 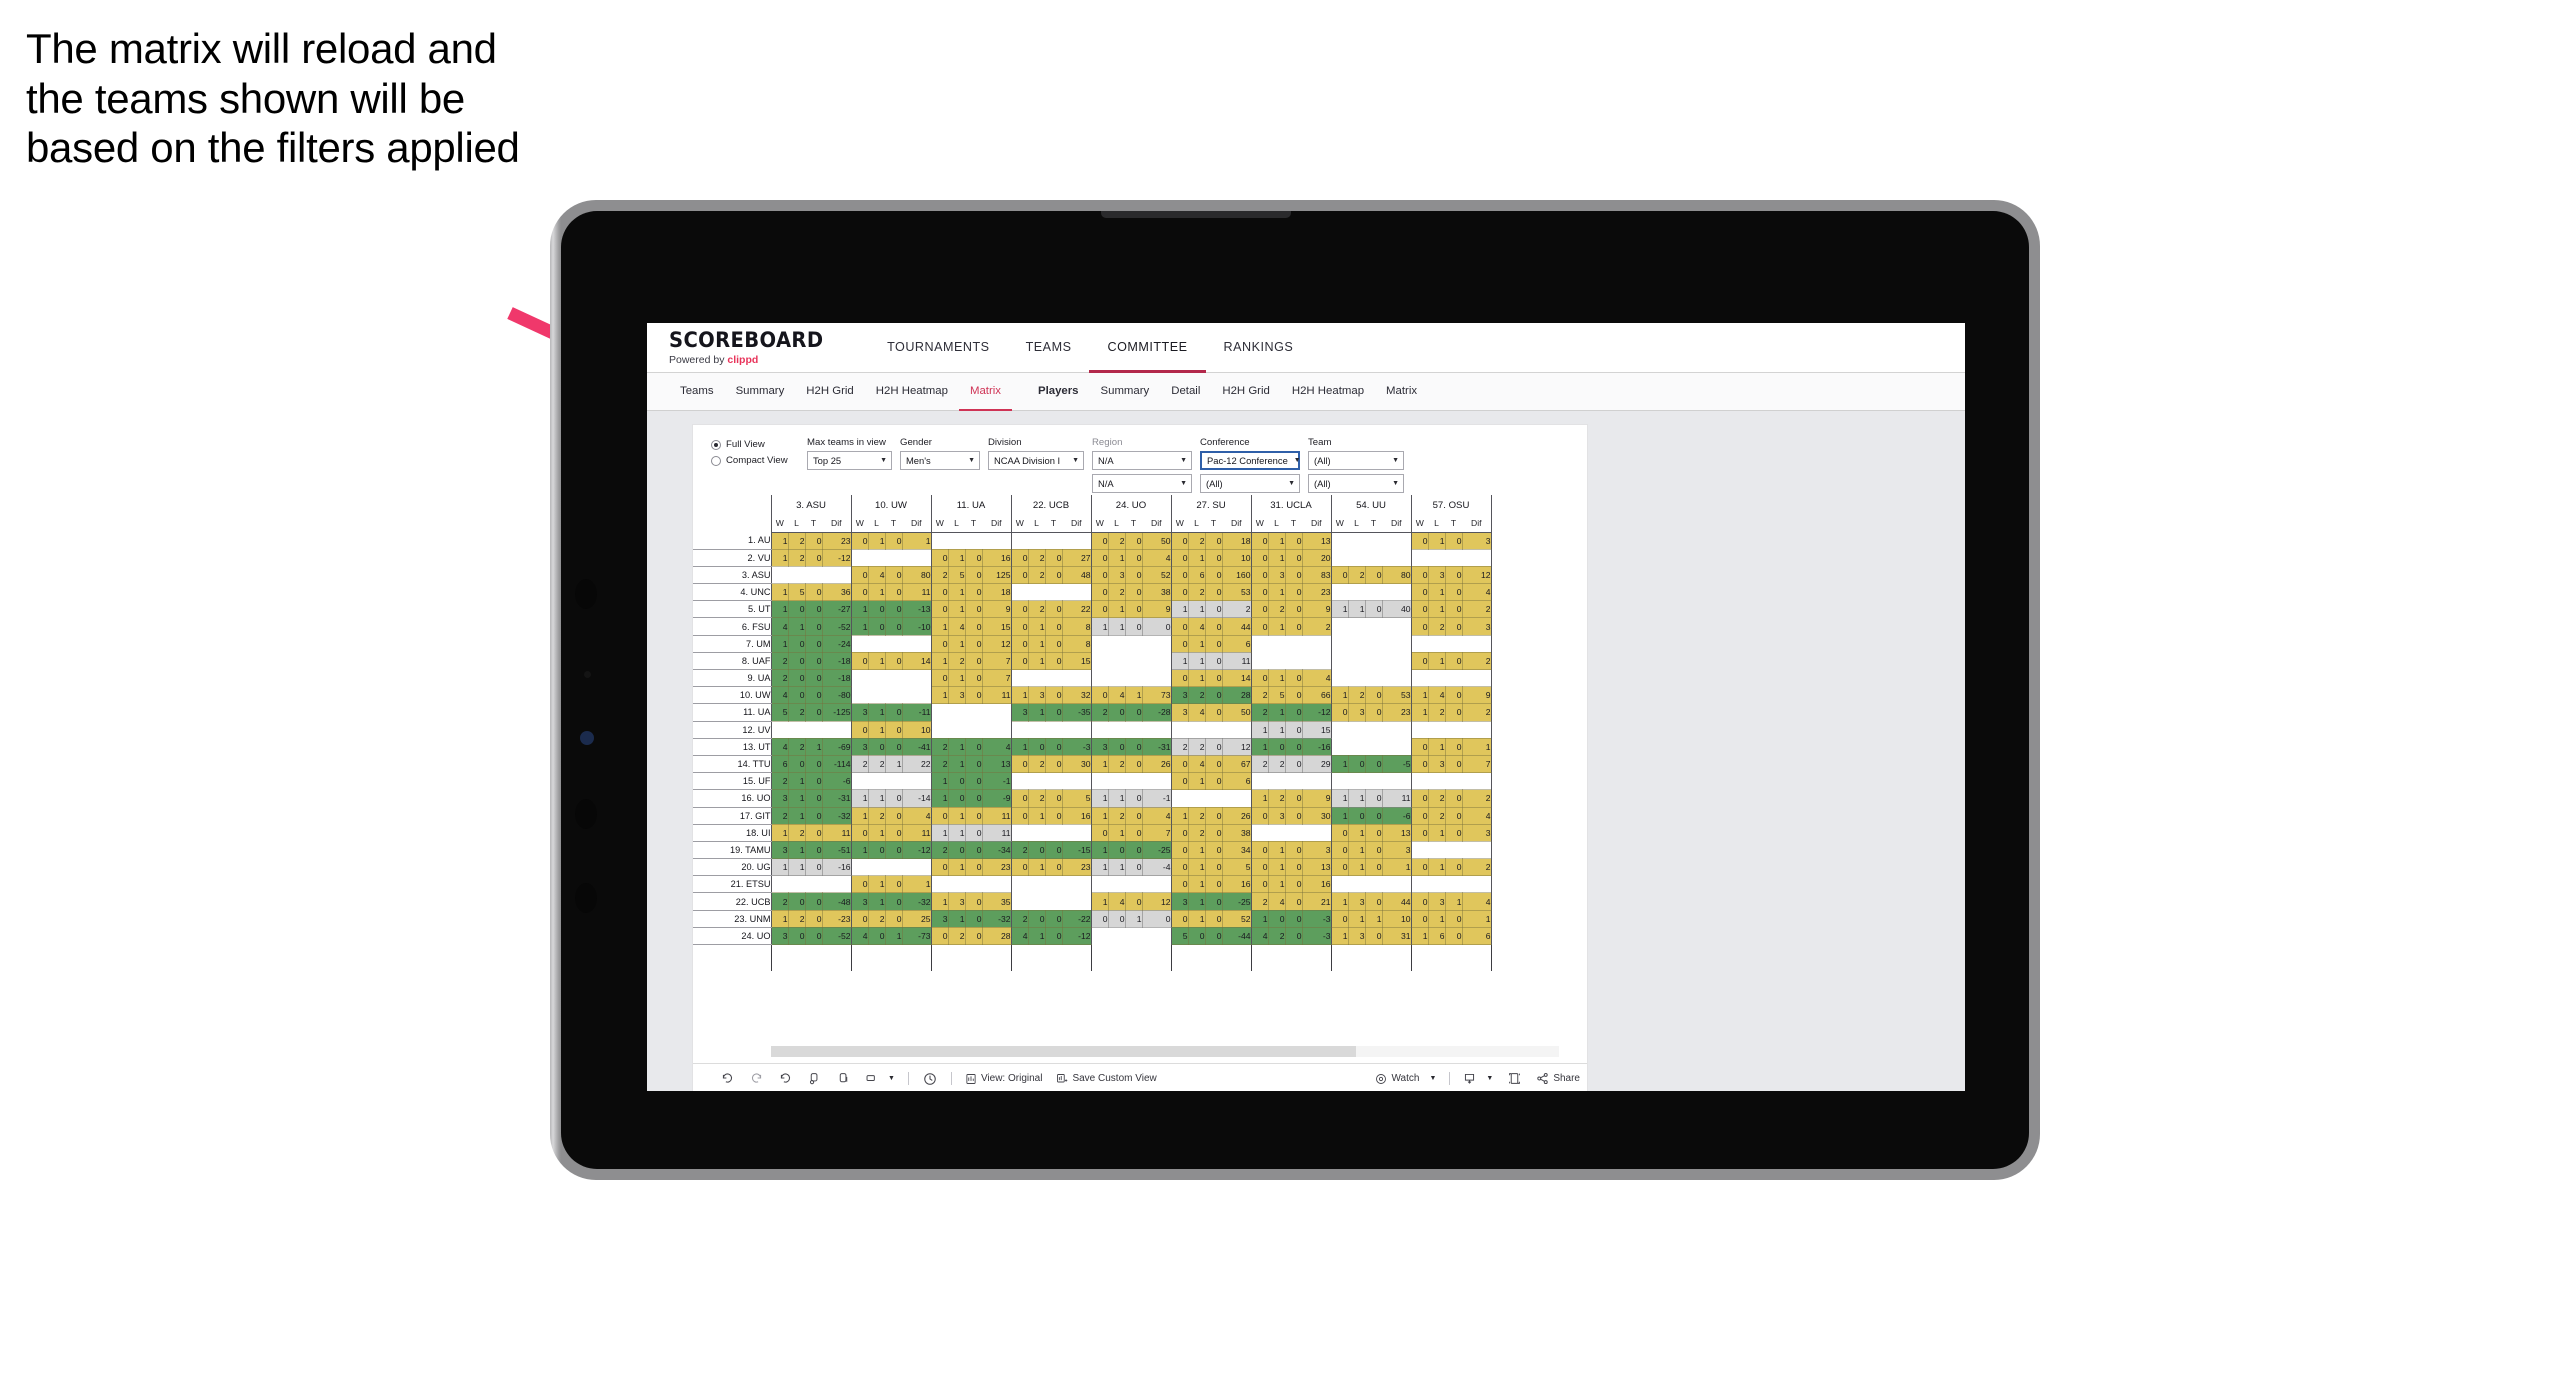 I want to click on matrix-column-group-header: 24. UO, so click(x=1131, y=505).